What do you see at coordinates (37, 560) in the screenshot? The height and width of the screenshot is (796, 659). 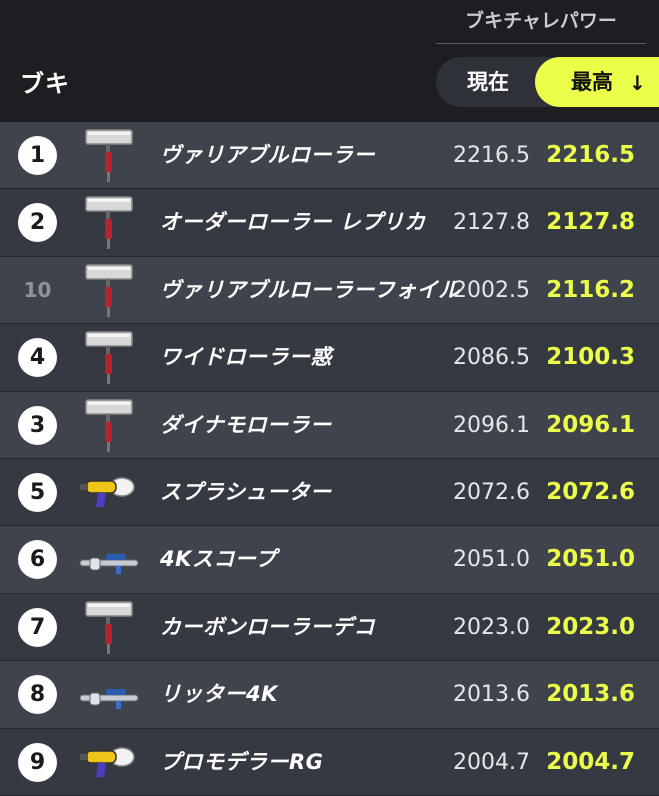 I see `rank-badge: 6` at bounding box center [37, 560].